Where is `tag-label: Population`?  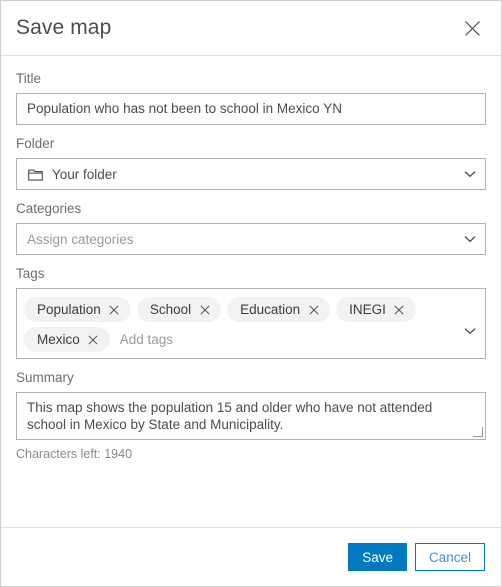 tag-label: Population is located at coordinates (69, 309).